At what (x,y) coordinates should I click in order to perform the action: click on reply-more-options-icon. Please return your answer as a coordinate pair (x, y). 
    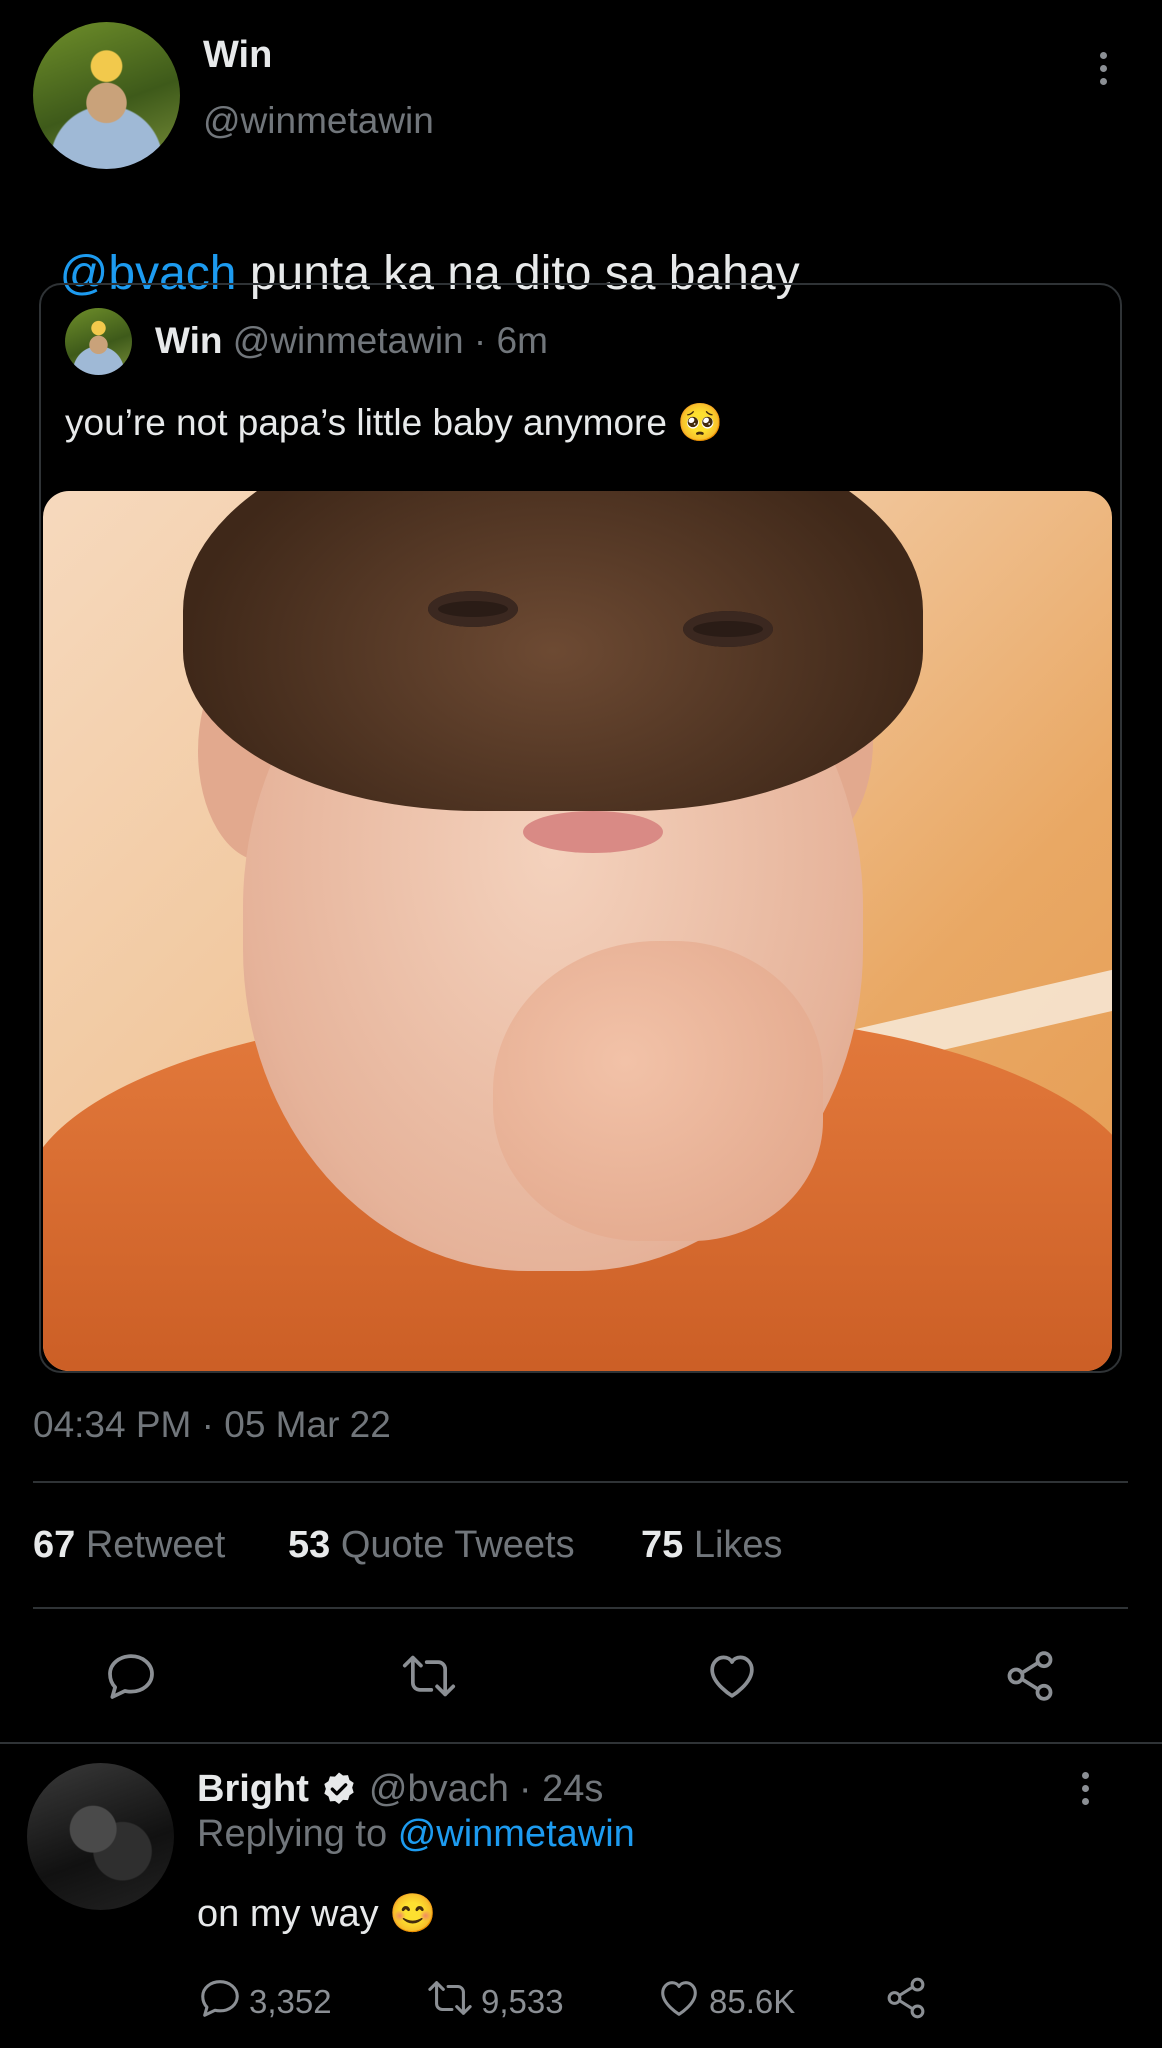
    Looking at the image, I should click on (1085, 1788).